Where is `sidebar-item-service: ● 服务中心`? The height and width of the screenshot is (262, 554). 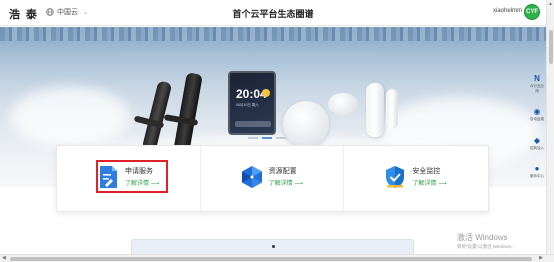
sidebar-item-service: ● 服务中心 is located at coordinates (537, 171).